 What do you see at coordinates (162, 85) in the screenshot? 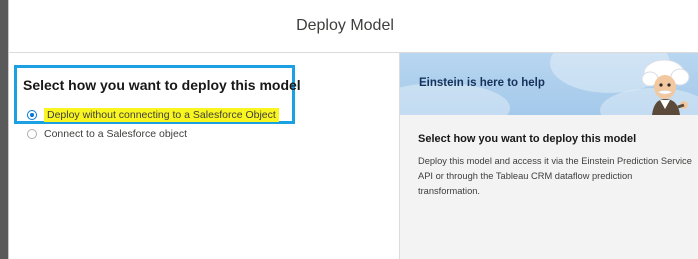
I see `deploy-options-heading: Select how you want to deploy this model` at bounding box center [162, 85].